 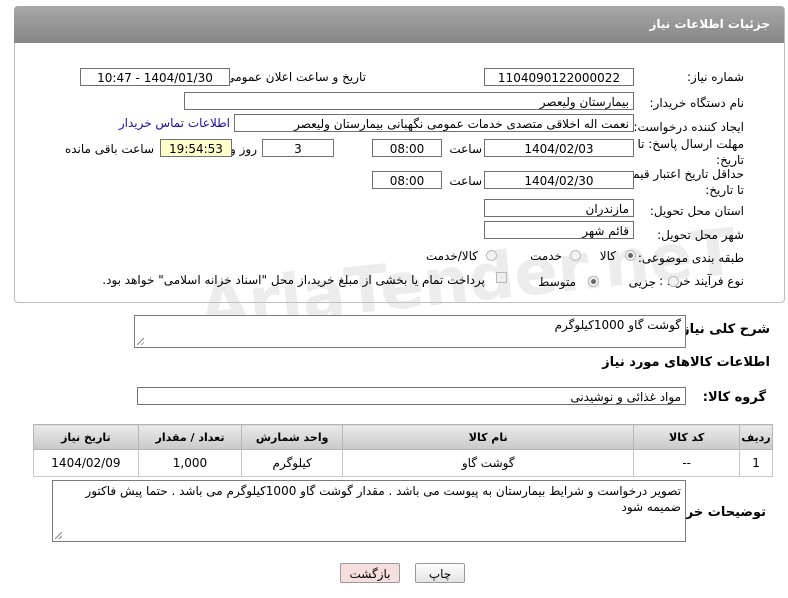 I want to click on days-label: روز و, so click(x=243, y=149).